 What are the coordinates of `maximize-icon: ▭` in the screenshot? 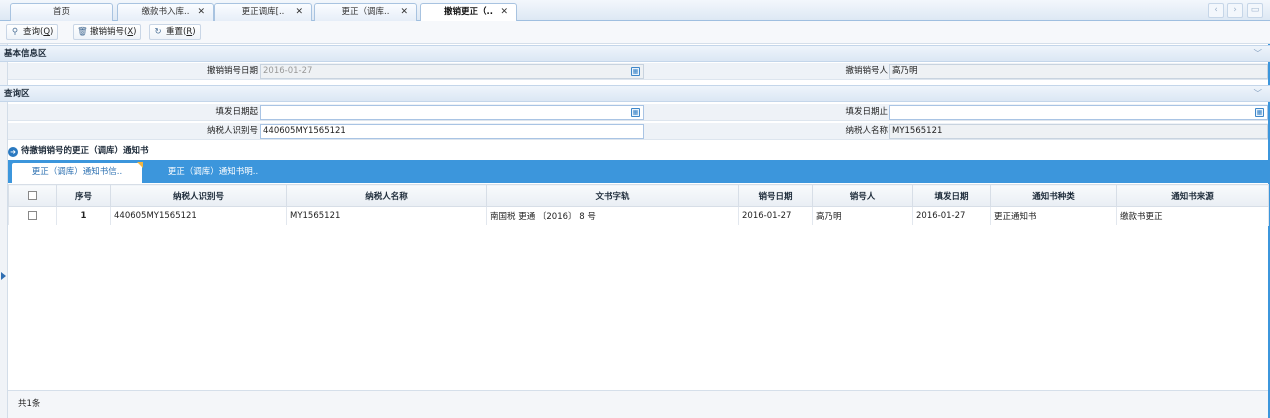 It's located at (1255, 10).